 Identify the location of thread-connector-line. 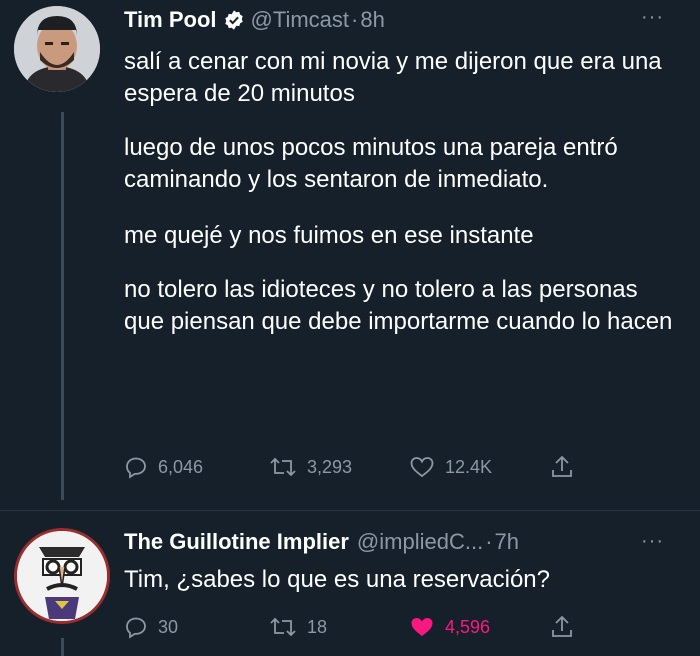
(62, 306).